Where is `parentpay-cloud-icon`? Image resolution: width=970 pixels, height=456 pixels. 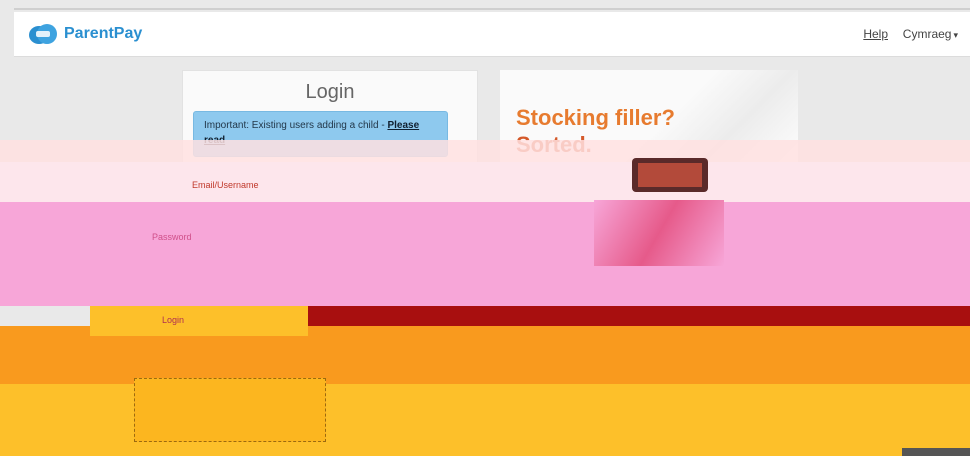
parentpay-cloud-icon is located at coordinates (43, 34).